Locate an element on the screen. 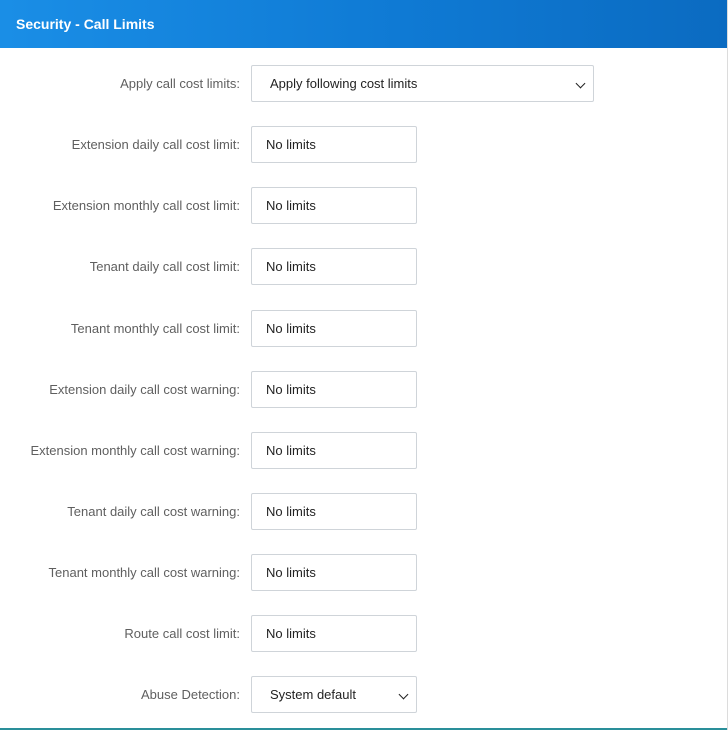 This screenshot has width=728, height=730. extension-monthly-warning-input is located at coordinates (334, 450).